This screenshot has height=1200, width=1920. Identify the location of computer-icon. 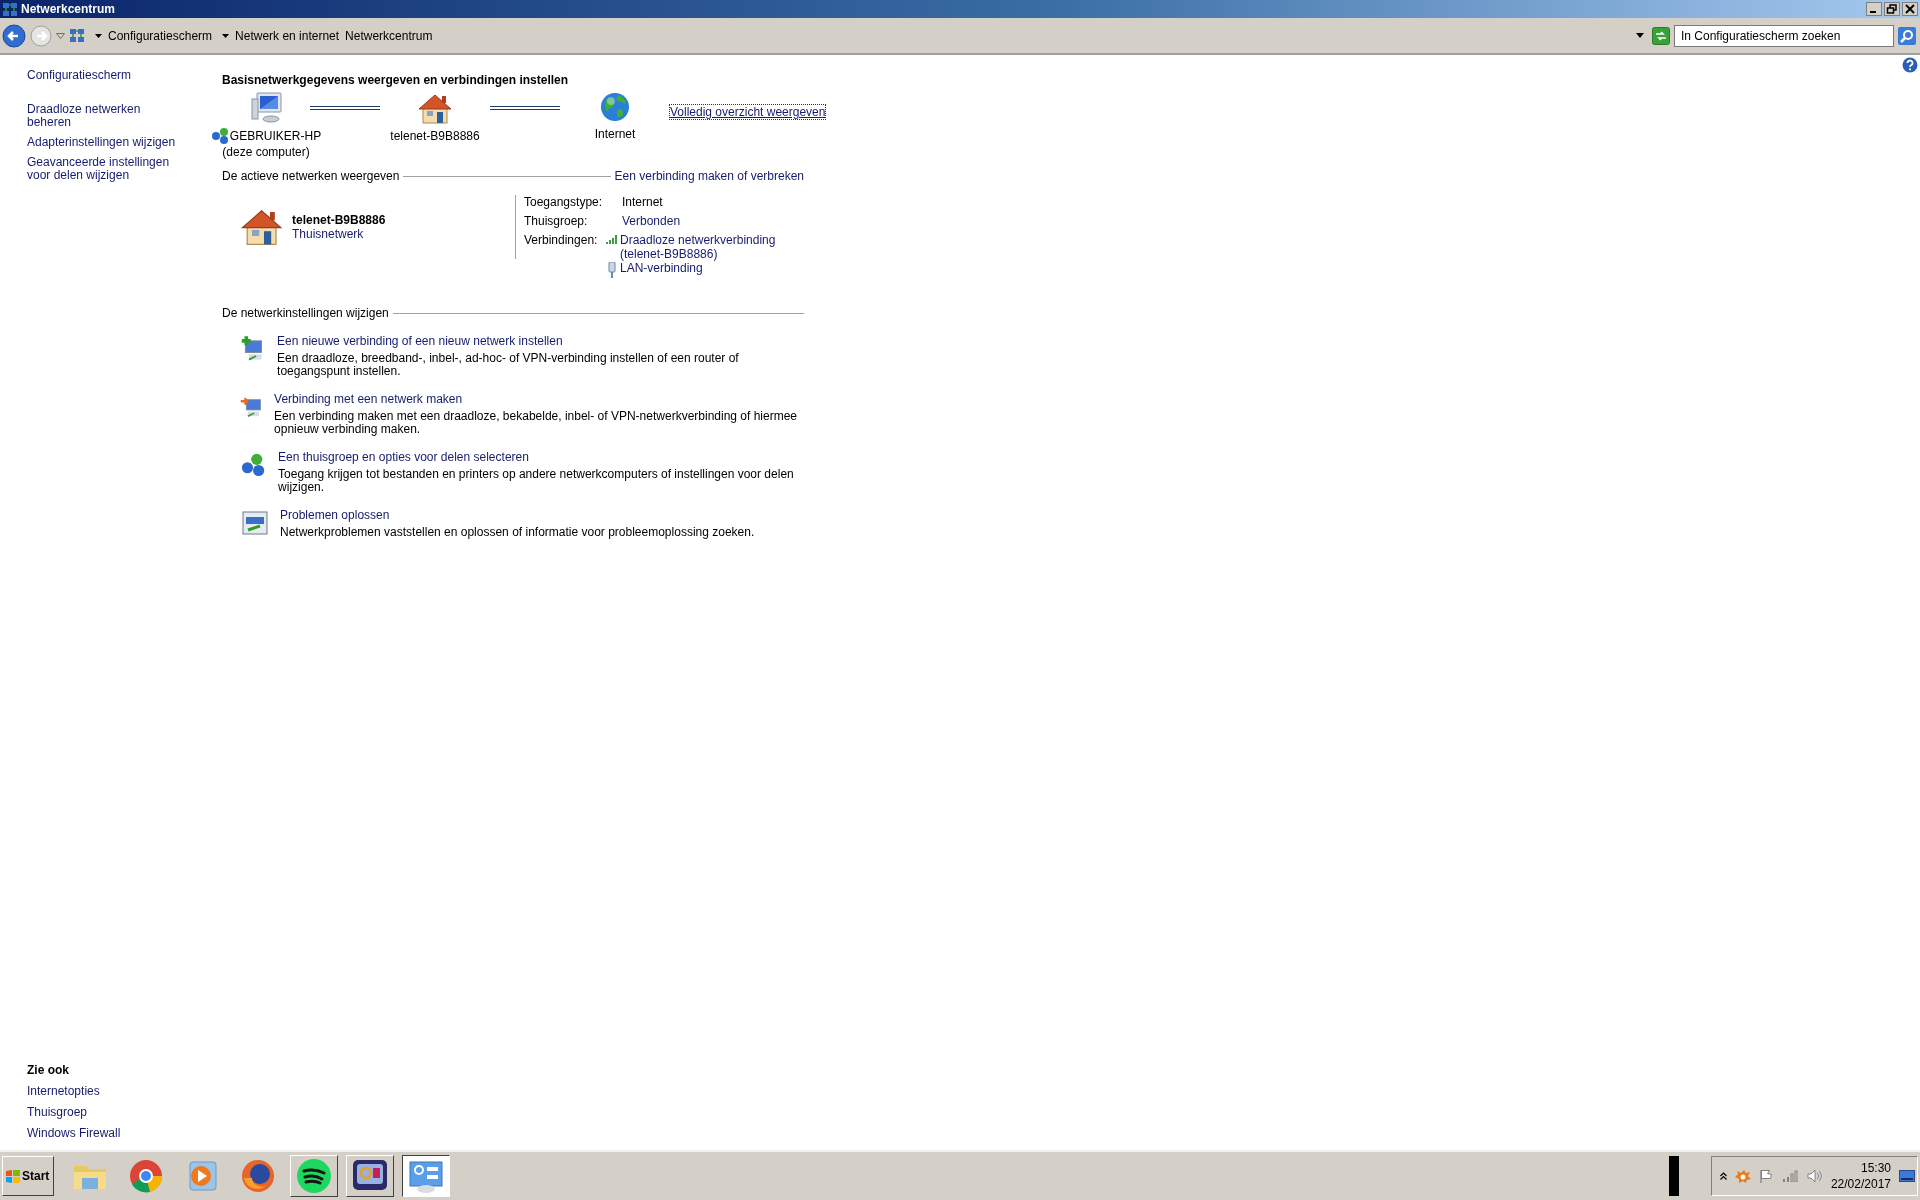
(266, 107).